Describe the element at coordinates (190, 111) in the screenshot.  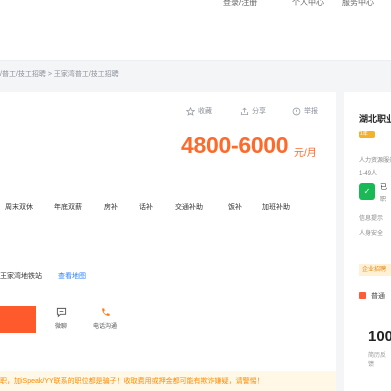
I see `star-icon` at that location.